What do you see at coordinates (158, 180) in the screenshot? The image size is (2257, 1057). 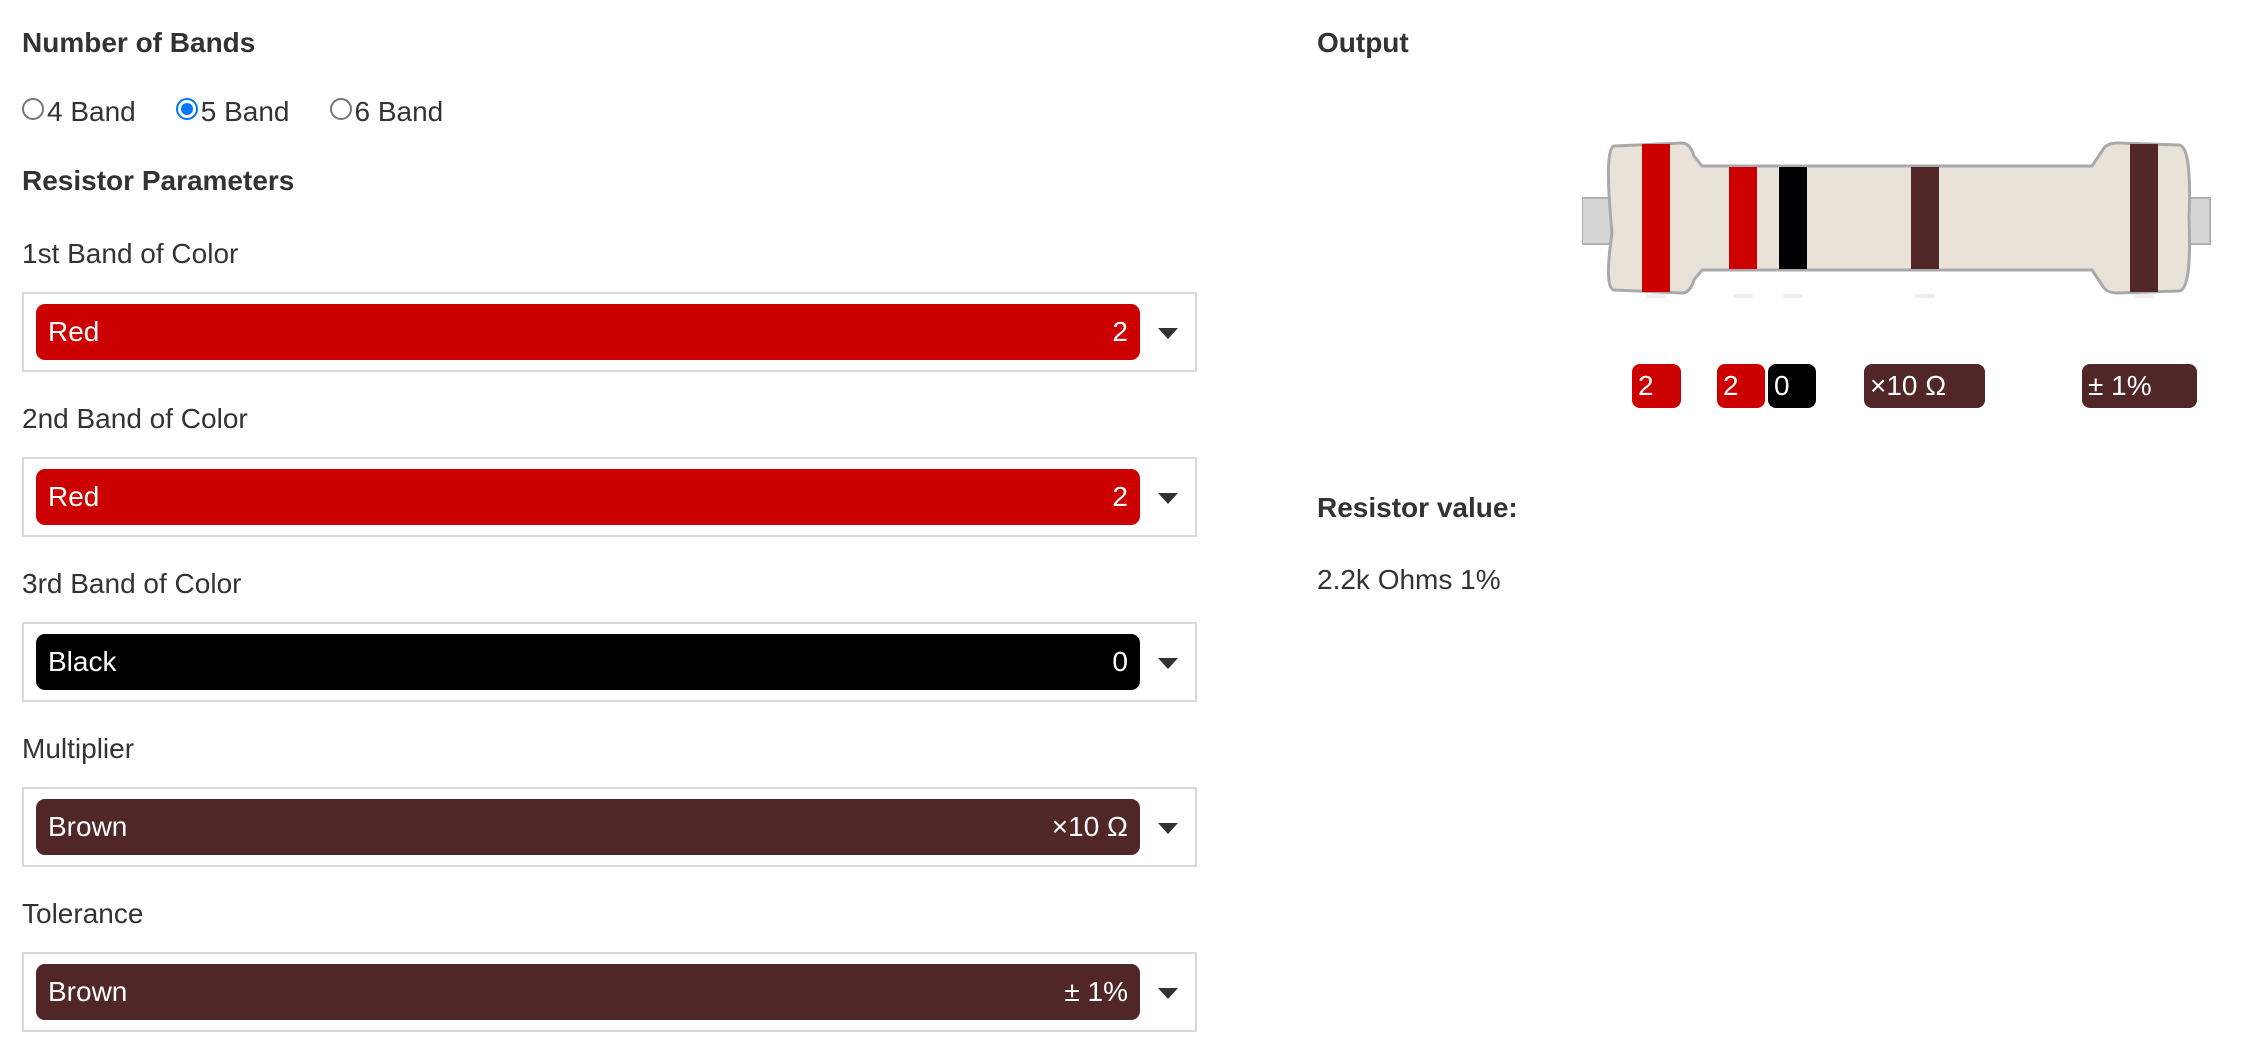 I see `params-heading: Resistor Parameters` at bounding box center [158, 180].